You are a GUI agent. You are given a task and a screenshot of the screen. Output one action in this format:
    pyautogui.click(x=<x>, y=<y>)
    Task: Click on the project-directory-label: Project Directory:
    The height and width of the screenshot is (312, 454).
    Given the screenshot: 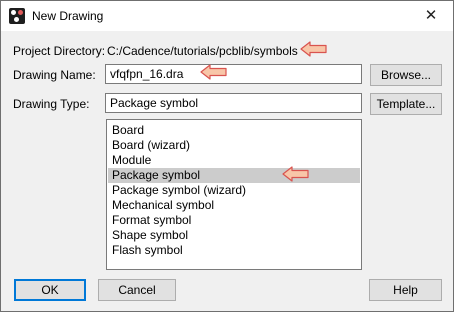 What is the action you would take?
    pyautogui.click(x=59, y=51)
    